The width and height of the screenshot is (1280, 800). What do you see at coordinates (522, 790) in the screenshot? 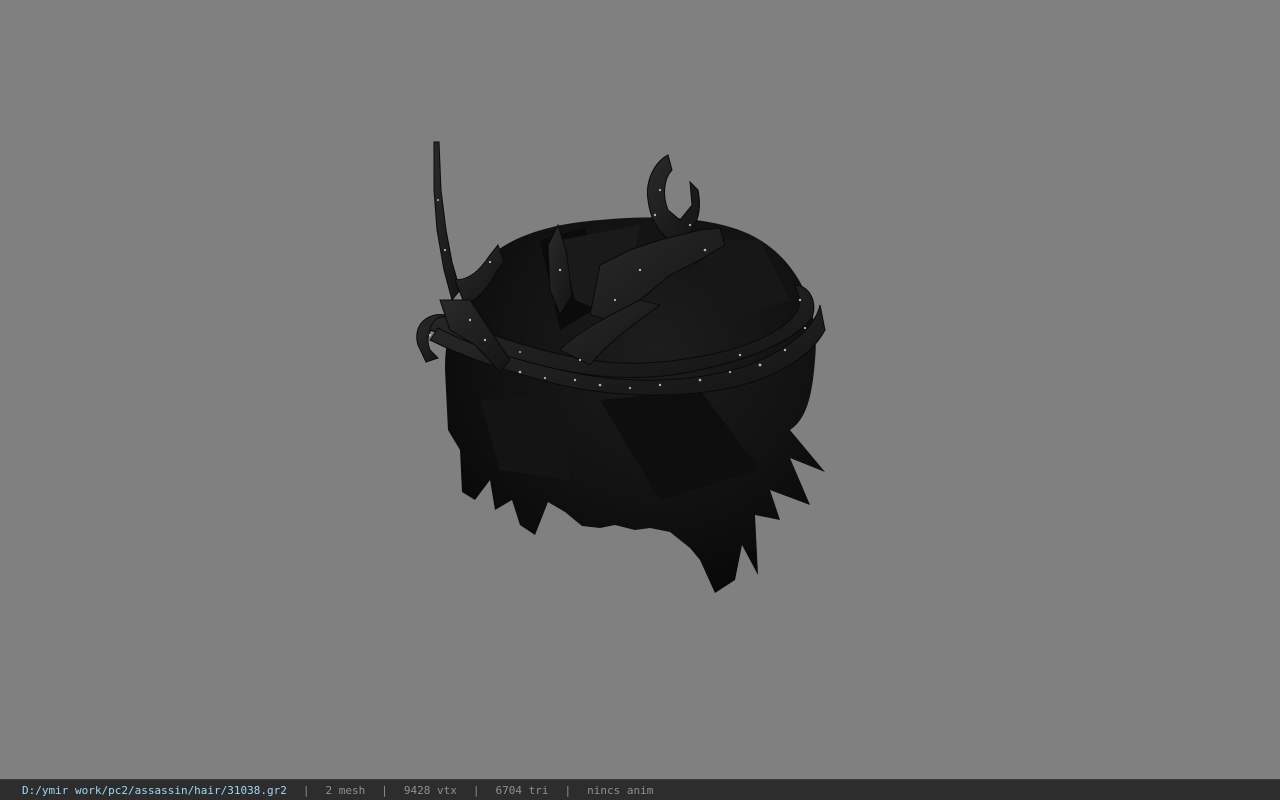
I see `triangle-count: 6704 tri` at bounding box center [522, 790].